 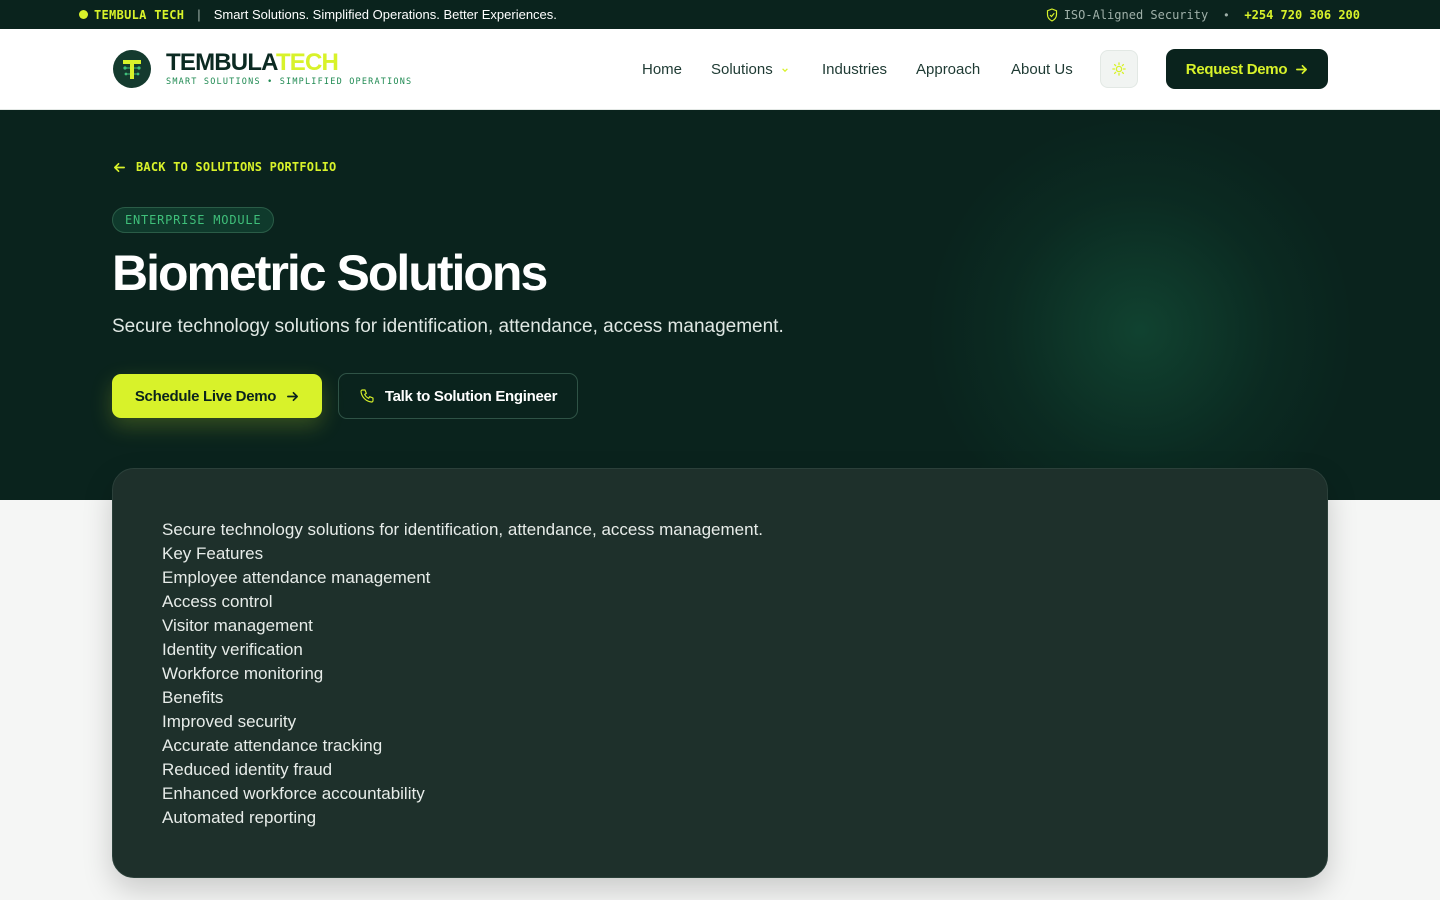 What do you see at coordinates (237, 625) in the screenshot?
I see `content-line: Visitor management` at bounding box center [237, 625].